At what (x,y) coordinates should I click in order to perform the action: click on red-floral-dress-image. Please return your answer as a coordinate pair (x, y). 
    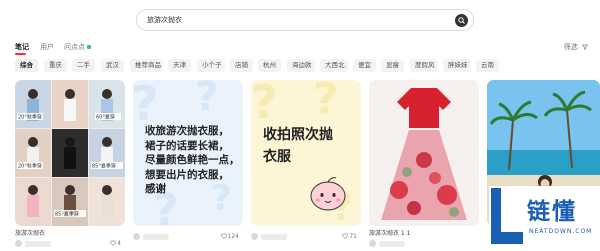
    Looking at the image, I should click on (424, 153).